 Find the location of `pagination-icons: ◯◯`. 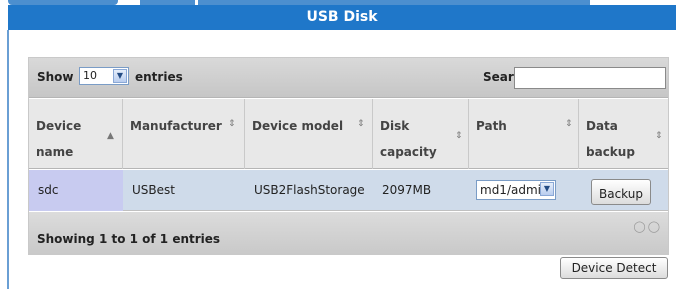

pagination-icons: ◯◯ is located at coordinates (647, 226).